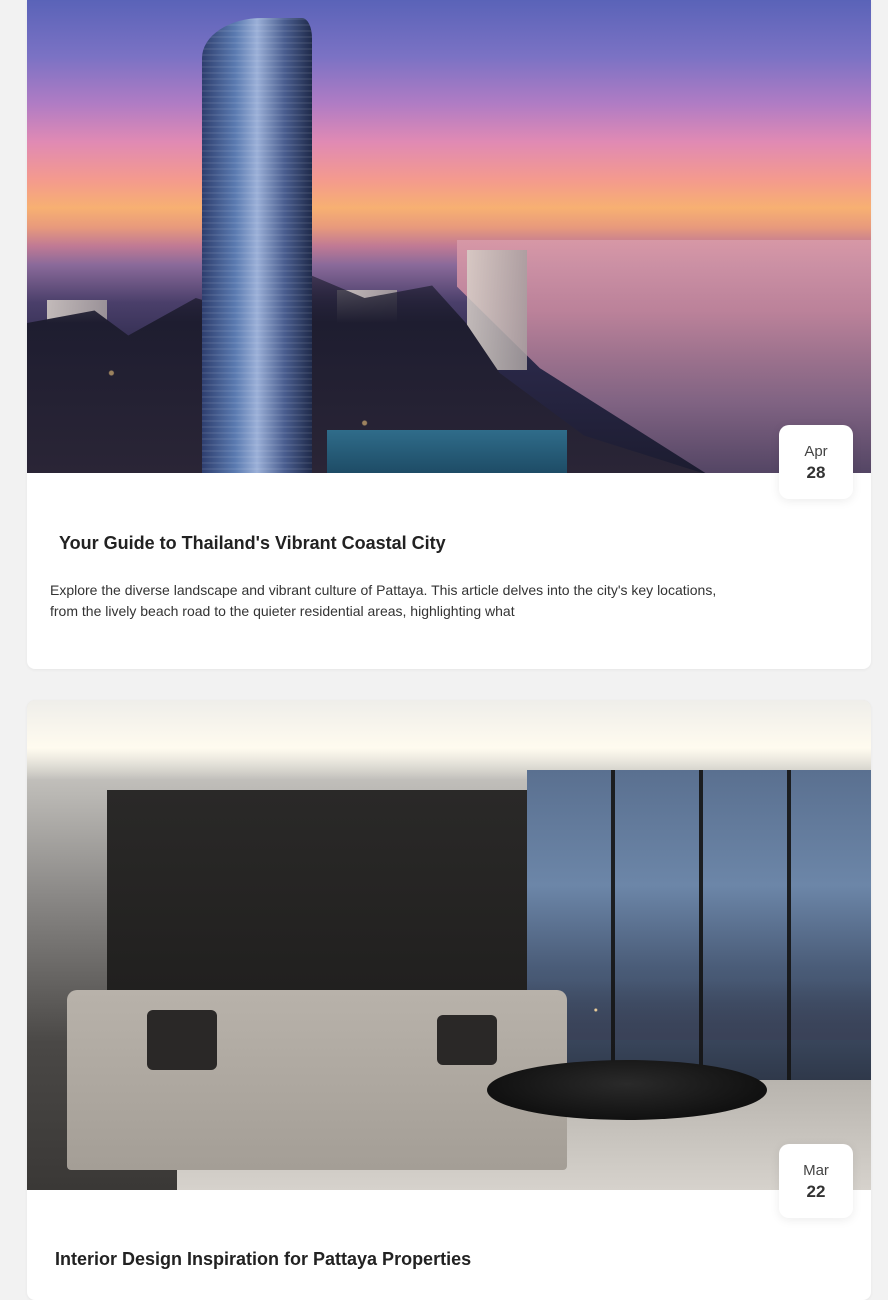 This screenshot has width=888, height=1300. What do you see at coordinates (816, 451) in the screenshot?
I see `date-month: Apr` at bounding box center [816, 451].